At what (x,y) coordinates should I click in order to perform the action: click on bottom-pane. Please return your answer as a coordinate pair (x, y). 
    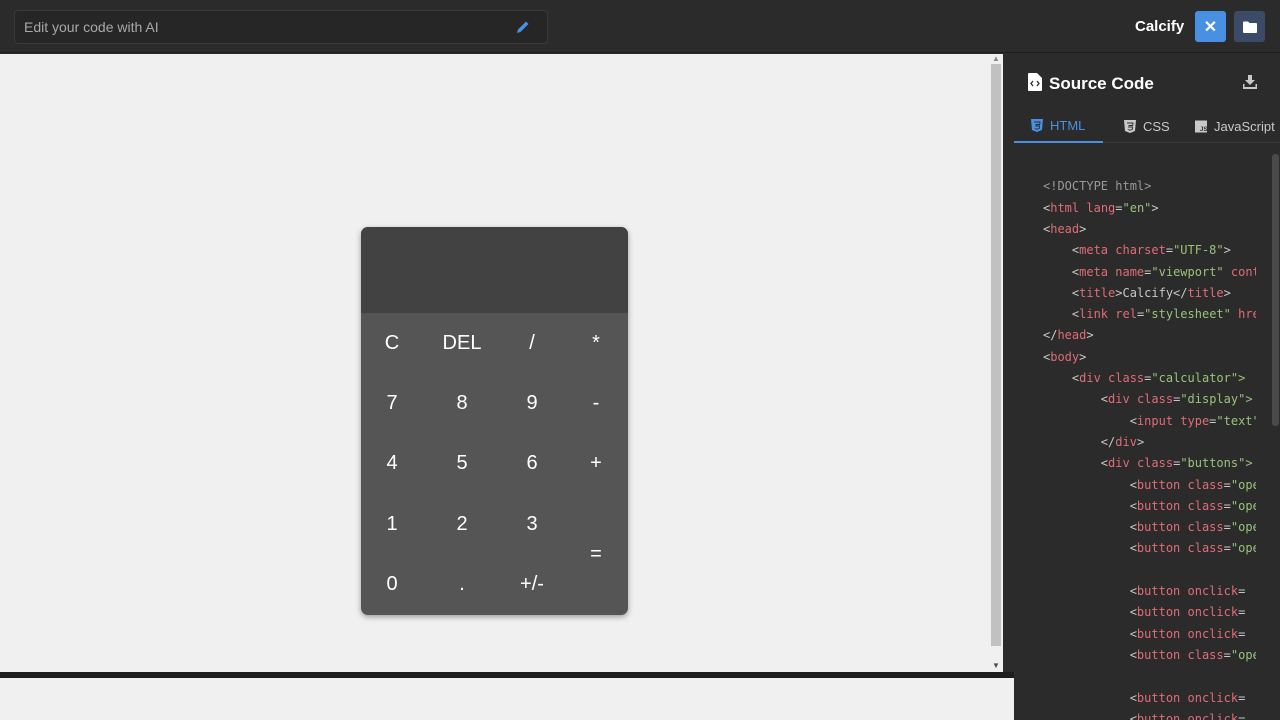
    Looking at the image, I should click on (507, 699).